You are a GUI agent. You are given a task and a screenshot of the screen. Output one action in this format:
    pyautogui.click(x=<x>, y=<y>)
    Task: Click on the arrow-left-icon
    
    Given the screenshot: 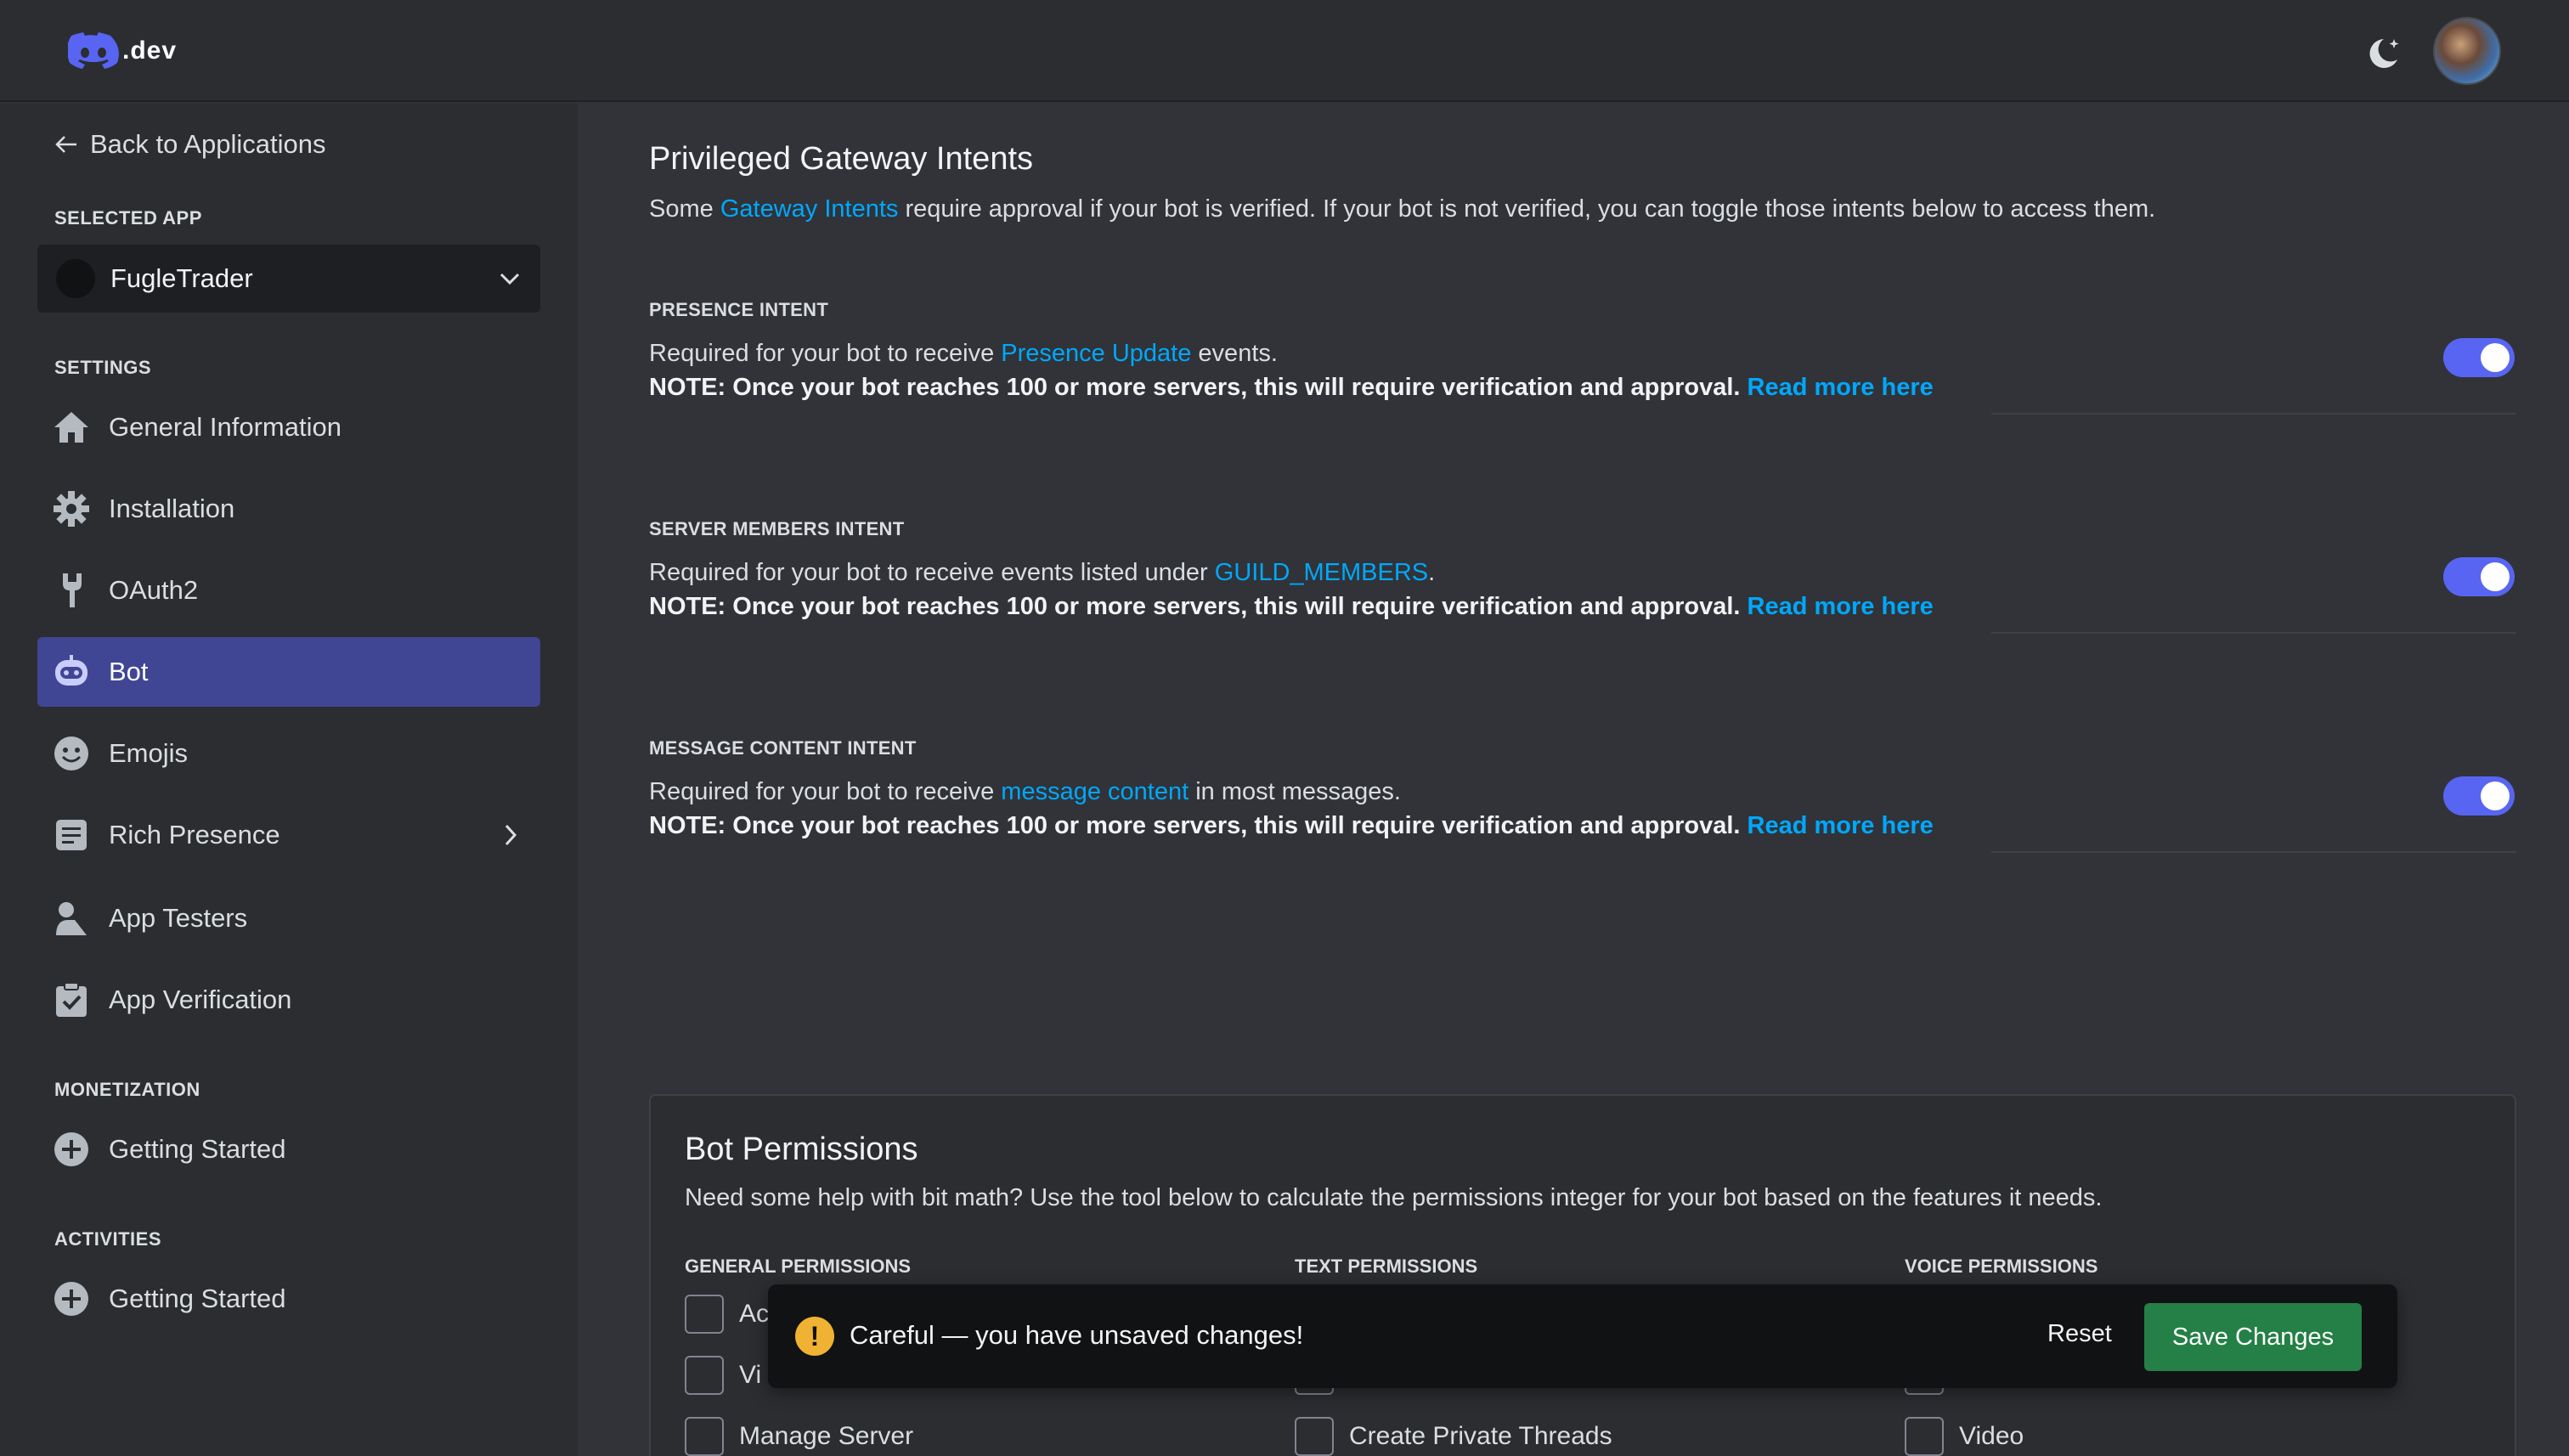 What is the action you would take?
    pyautogui.click(x=66, y=144)
    